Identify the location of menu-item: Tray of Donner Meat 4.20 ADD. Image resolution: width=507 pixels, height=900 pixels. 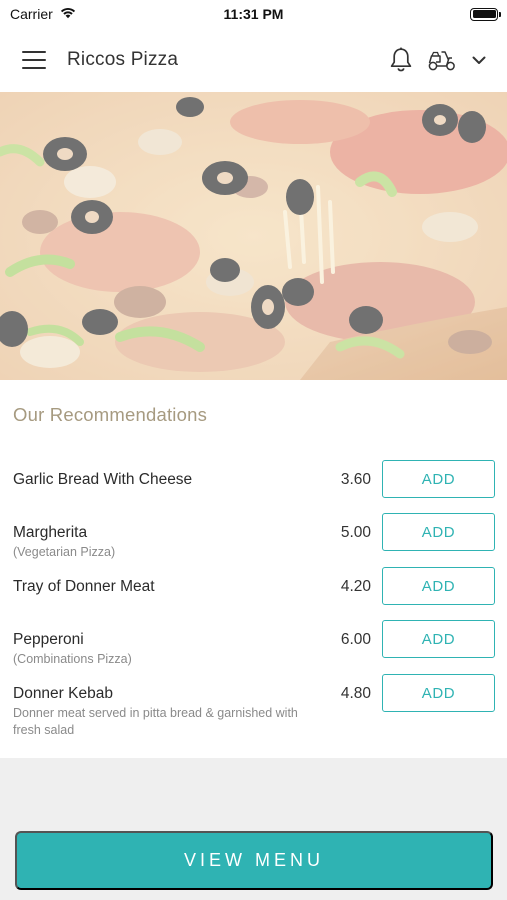
(254, 586).